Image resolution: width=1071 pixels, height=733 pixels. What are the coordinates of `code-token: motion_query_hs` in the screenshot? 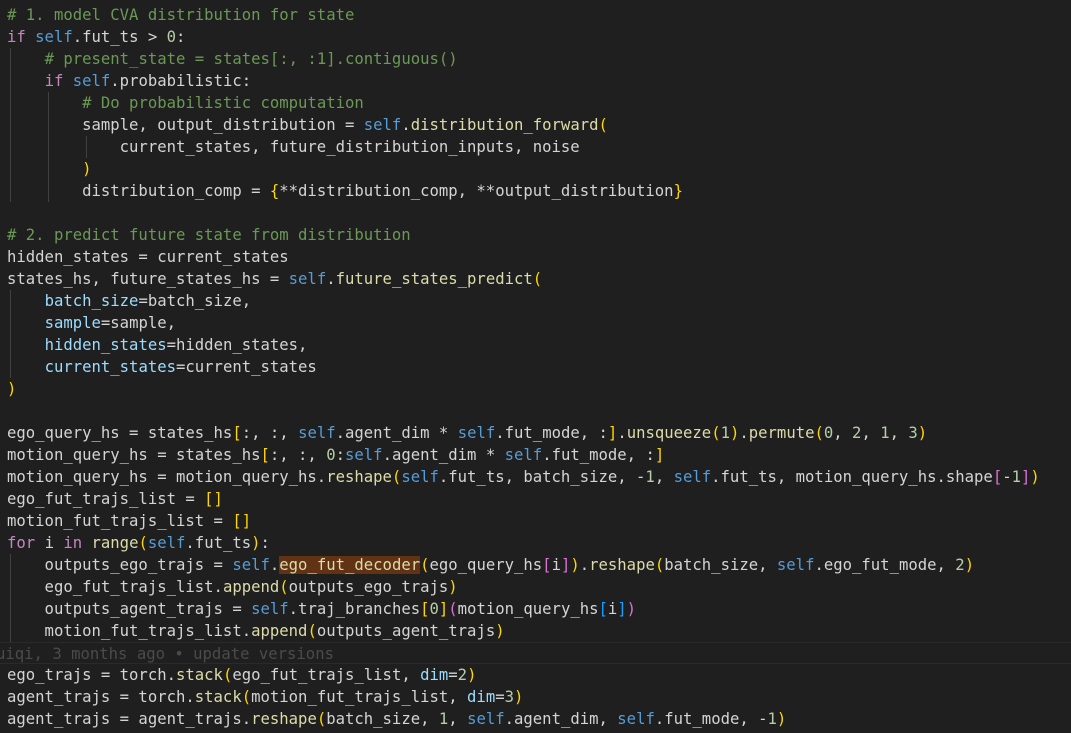 It's located at (528, 609).